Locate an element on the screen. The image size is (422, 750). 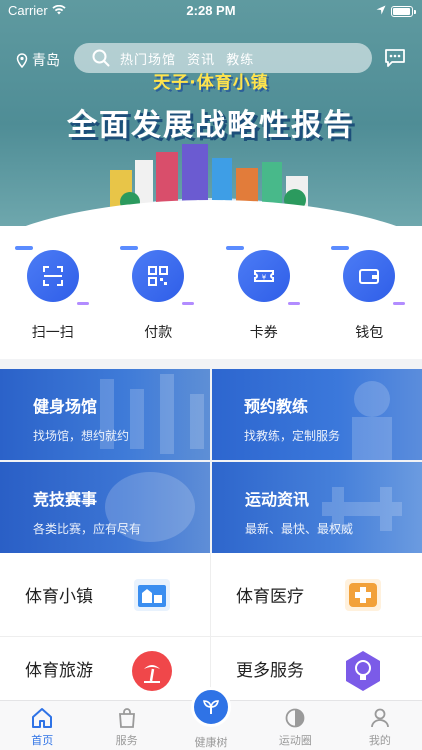
card-sports-news: 运动资讯 最新、最快、最权威 is located at coordinates (317, 507).